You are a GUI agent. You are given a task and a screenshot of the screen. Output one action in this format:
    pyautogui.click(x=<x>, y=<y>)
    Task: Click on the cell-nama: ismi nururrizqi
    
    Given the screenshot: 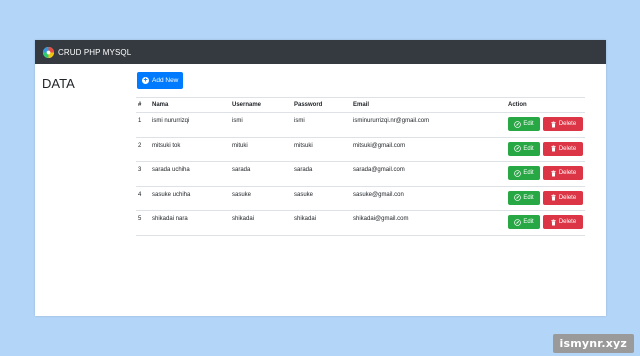 What is the action you would take?
    pyautogui.click(x=190, y=125)
    